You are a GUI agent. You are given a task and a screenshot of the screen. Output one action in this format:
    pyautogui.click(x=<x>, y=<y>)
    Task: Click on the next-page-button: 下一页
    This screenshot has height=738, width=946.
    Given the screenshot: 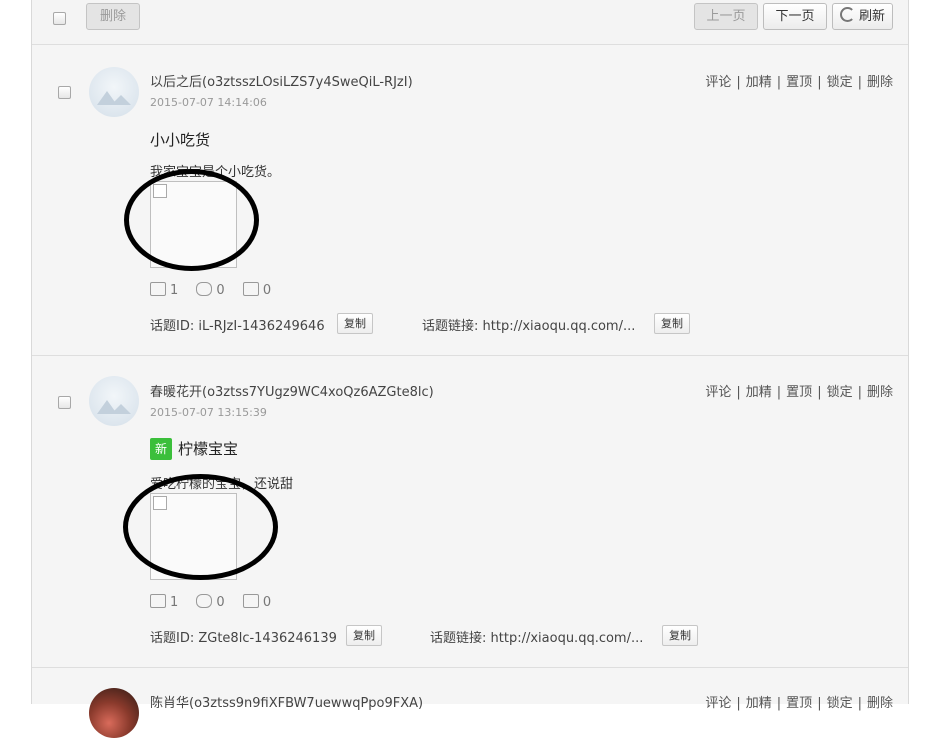 What is the action you would take?
    pyautogui.click(x=795, y=16)
    